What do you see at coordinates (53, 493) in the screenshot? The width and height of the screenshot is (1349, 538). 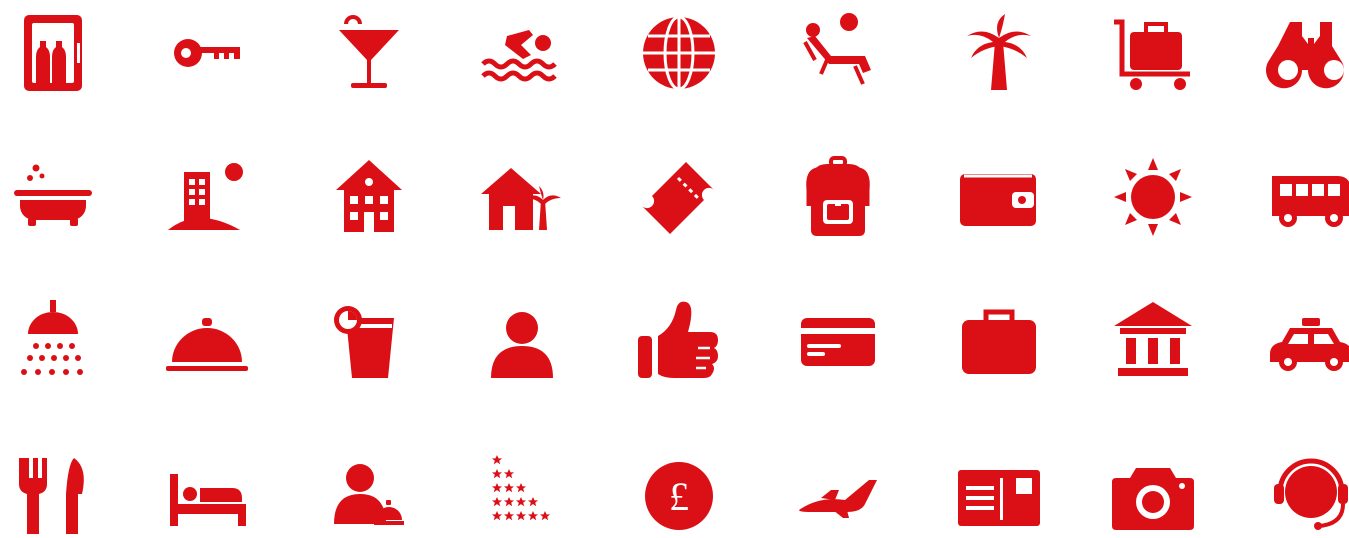 I see `restaurant-icon` at bounding box center [53, 493].